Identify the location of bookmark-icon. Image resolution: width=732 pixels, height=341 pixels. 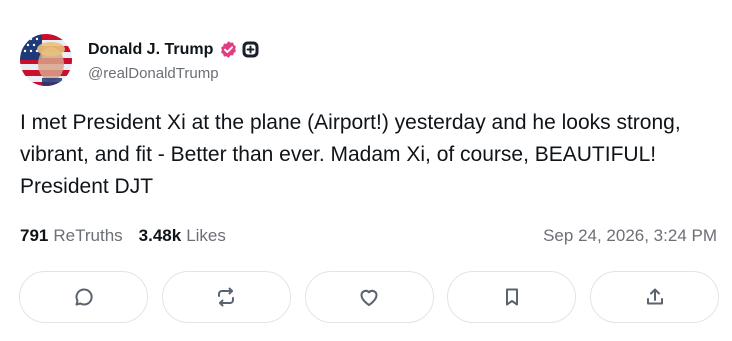
(511, 297).